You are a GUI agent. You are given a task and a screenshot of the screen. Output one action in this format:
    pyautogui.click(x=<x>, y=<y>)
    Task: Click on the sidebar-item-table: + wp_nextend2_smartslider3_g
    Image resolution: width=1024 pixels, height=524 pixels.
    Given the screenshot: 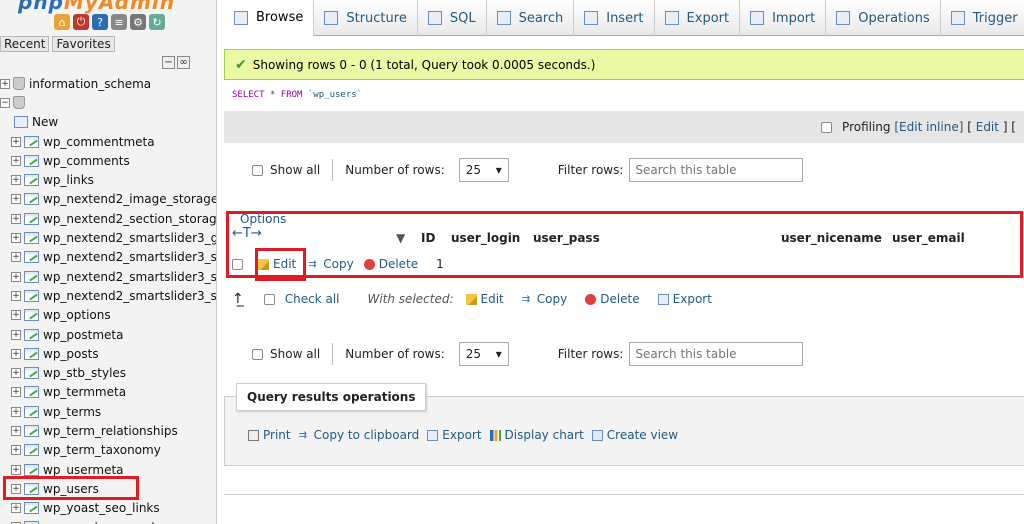 What is the action you would take?
    pyautogui.click(x=108, y=237)
    